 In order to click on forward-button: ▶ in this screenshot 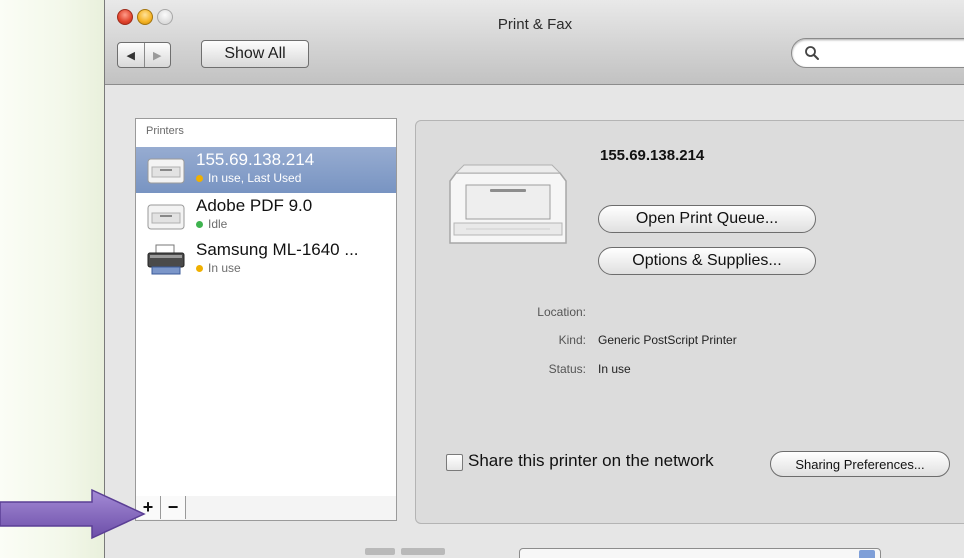, I will do `click(158, 55)`.